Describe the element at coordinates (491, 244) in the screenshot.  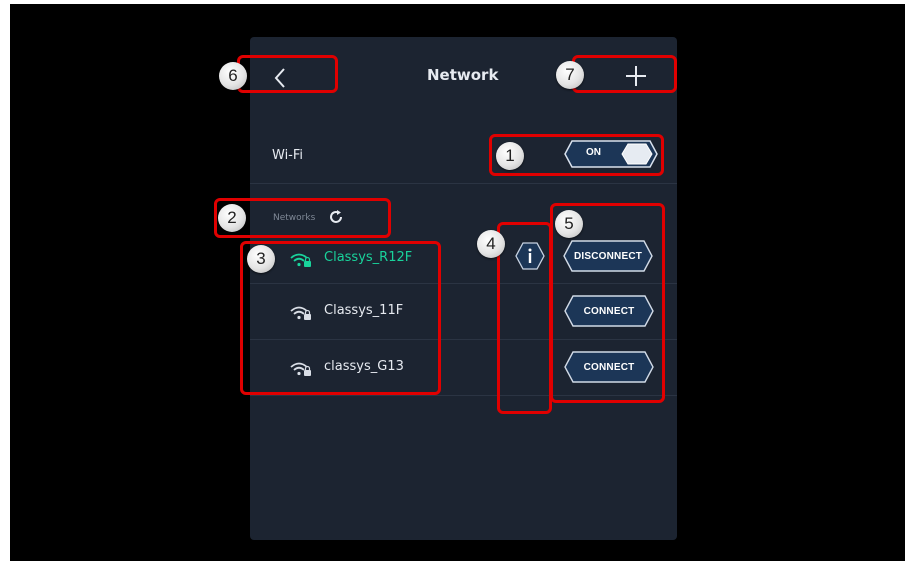
I see `callout-badge: 4` at that location.